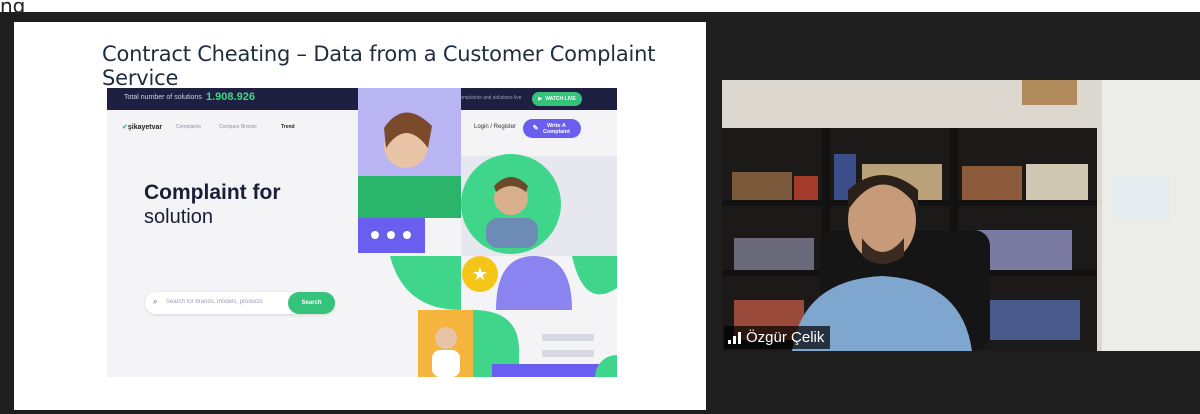  Describe the element at coordinates (163, 97) in the screenshot. I see `solutions-label: Total number of solutions` at that location.